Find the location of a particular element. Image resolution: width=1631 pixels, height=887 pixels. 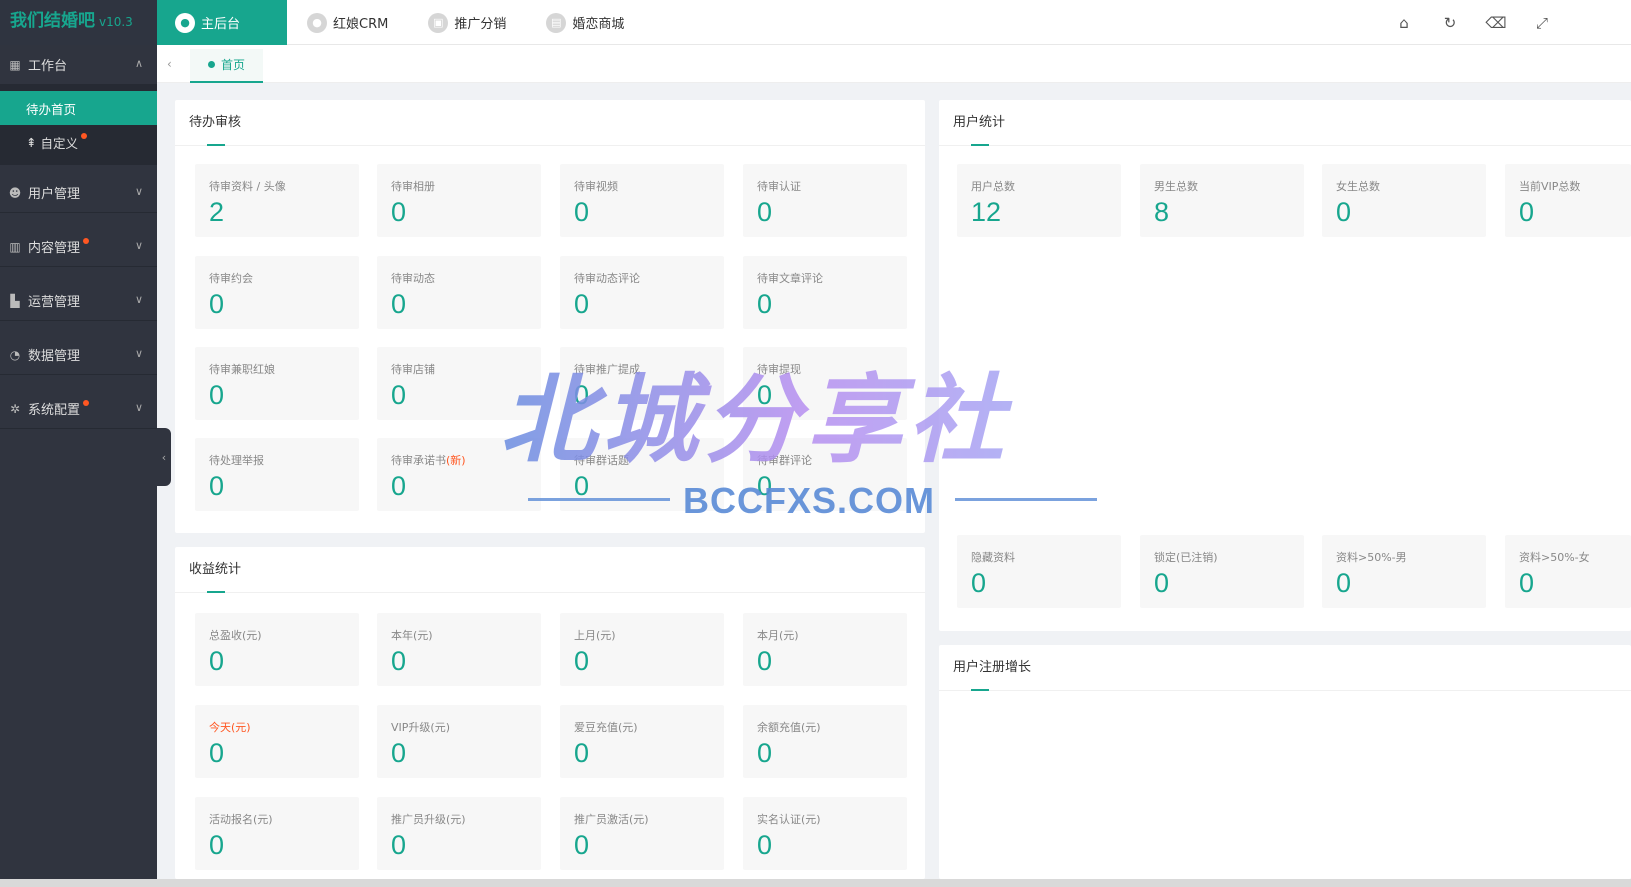

stat-card: 待审动态评论 0 is located at coordinates (642, 292).